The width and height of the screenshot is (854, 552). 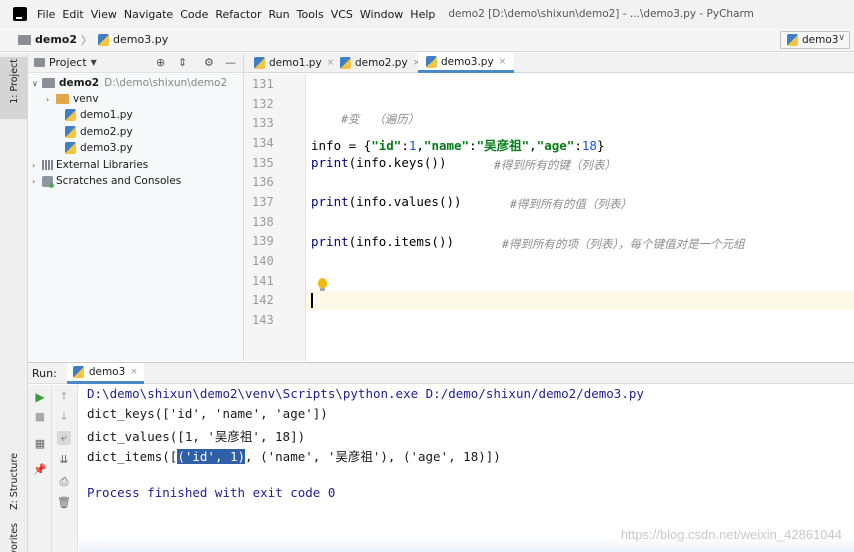 What do you see at coordinates (14, 81) in the screenshot?
I see `tool-tab-project: 1: Project` at bounding box center [14, 81].